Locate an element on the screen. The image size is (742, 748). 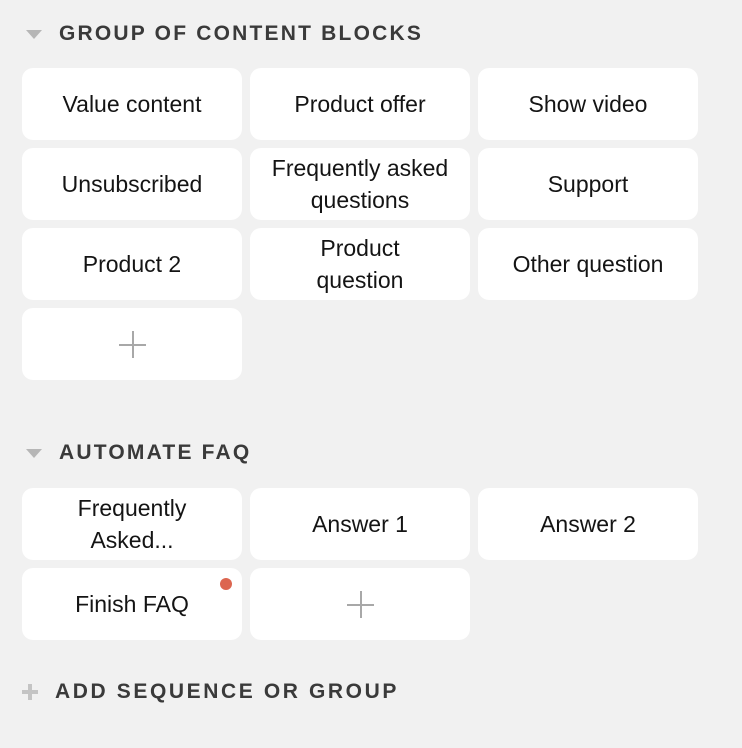
block-label: Product offer is located at coordinates (360, 104).